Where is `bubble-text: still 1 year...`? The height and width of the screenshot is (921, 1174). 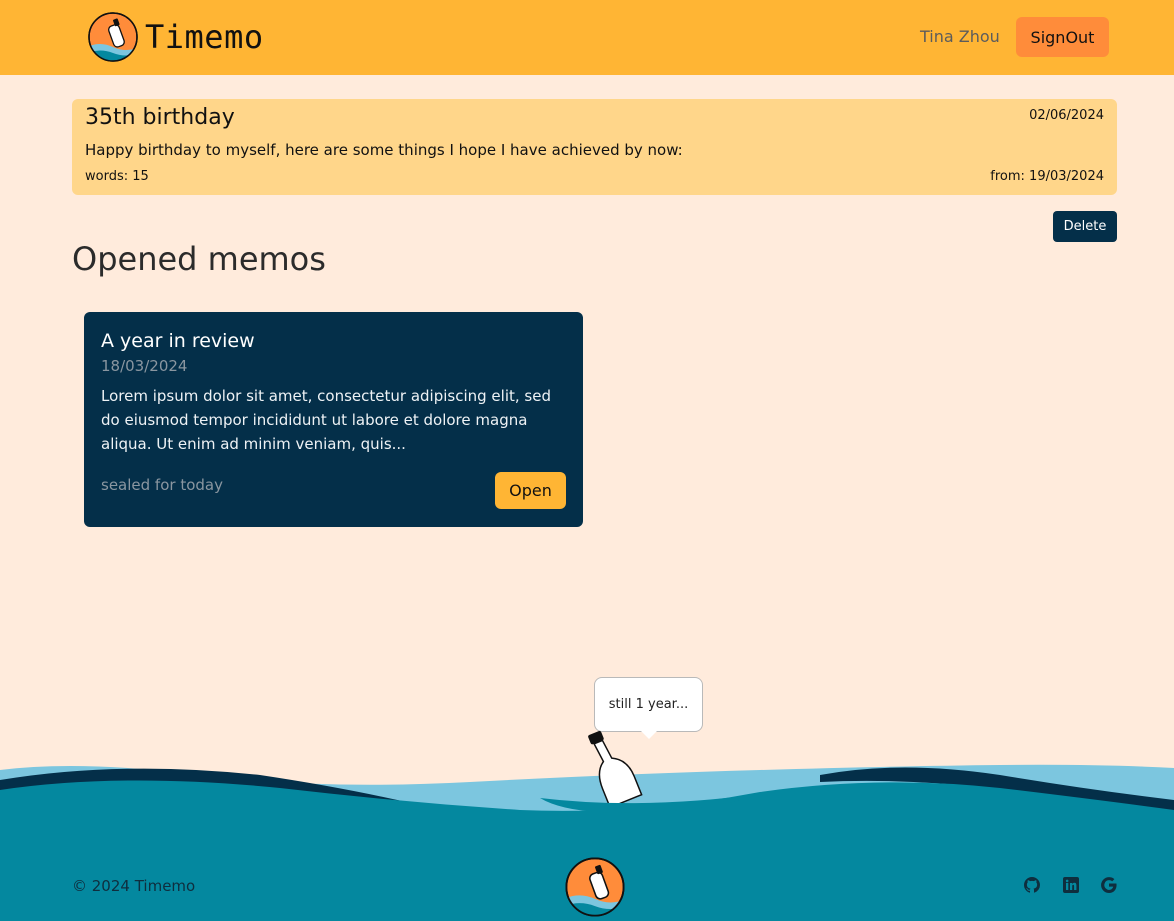
bubble-text: still 1 year... is located at coordinates (648, 704).